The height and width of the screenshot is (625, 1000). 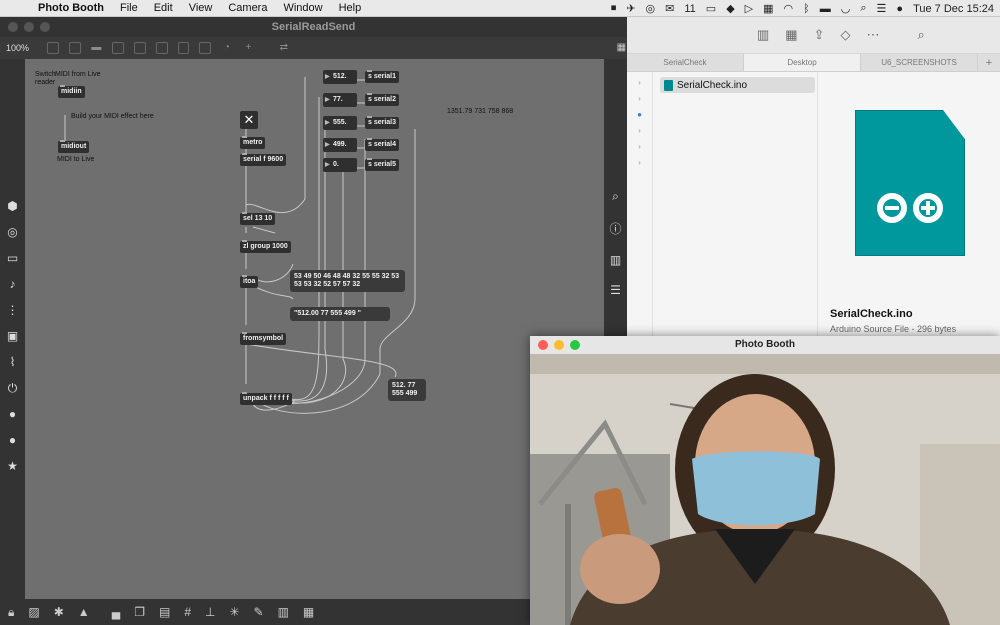 I want to click on menu-camera: Camera, so click(x=247, y=8).